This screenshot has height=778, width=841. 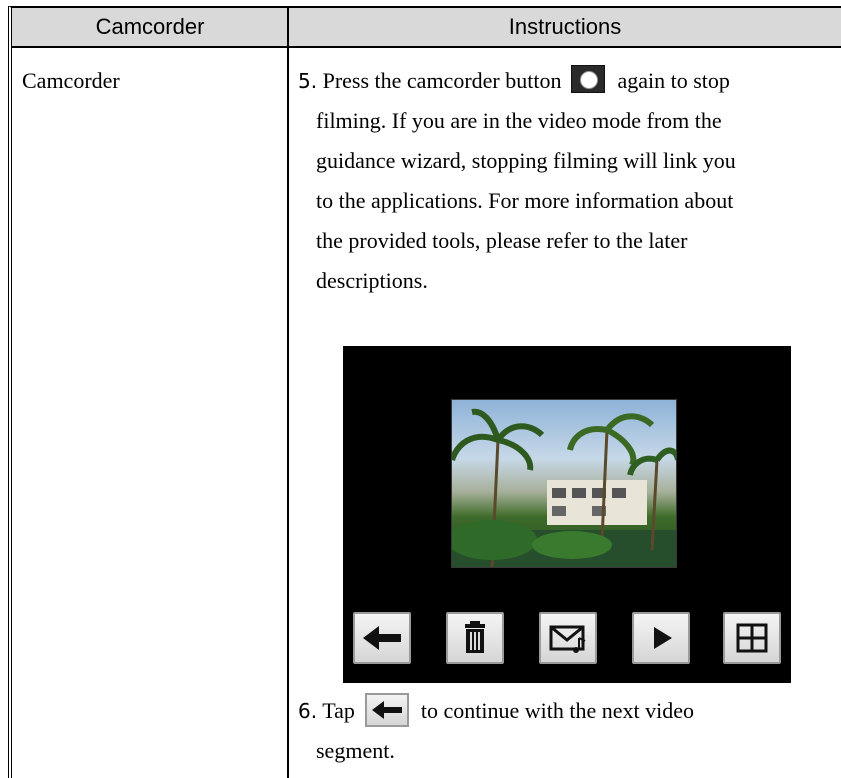 What do you see at coordinates (150, 26) in the screenshot?
I see `header-camcorder: Camcorder` at bounding box center [150, 26].